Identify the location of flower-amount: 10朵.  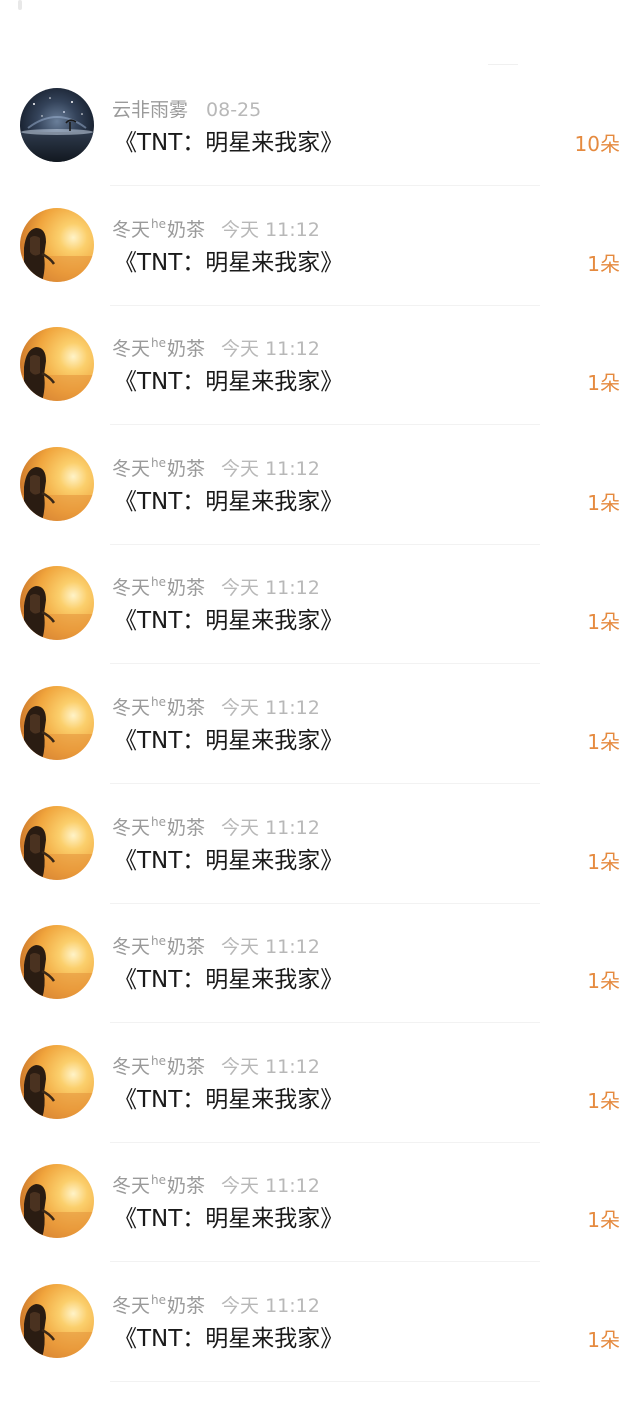
(597, 144).